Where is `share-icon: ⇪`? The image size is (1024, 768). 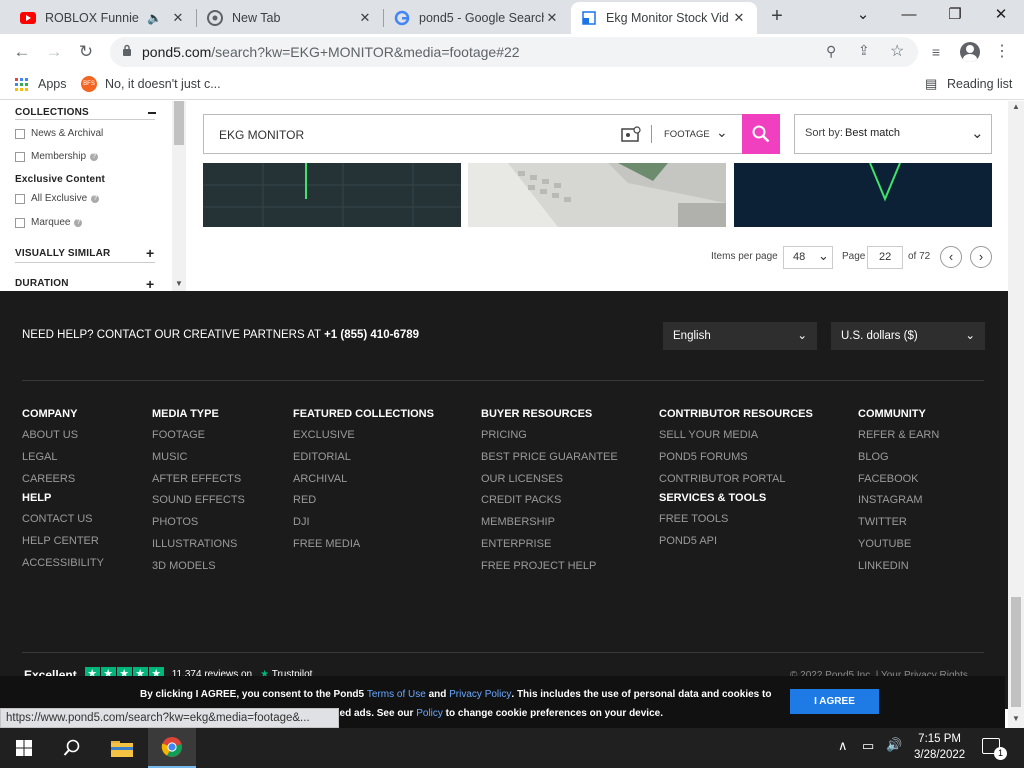 share-icon: ⇪ is located at coordinates (864, 50).